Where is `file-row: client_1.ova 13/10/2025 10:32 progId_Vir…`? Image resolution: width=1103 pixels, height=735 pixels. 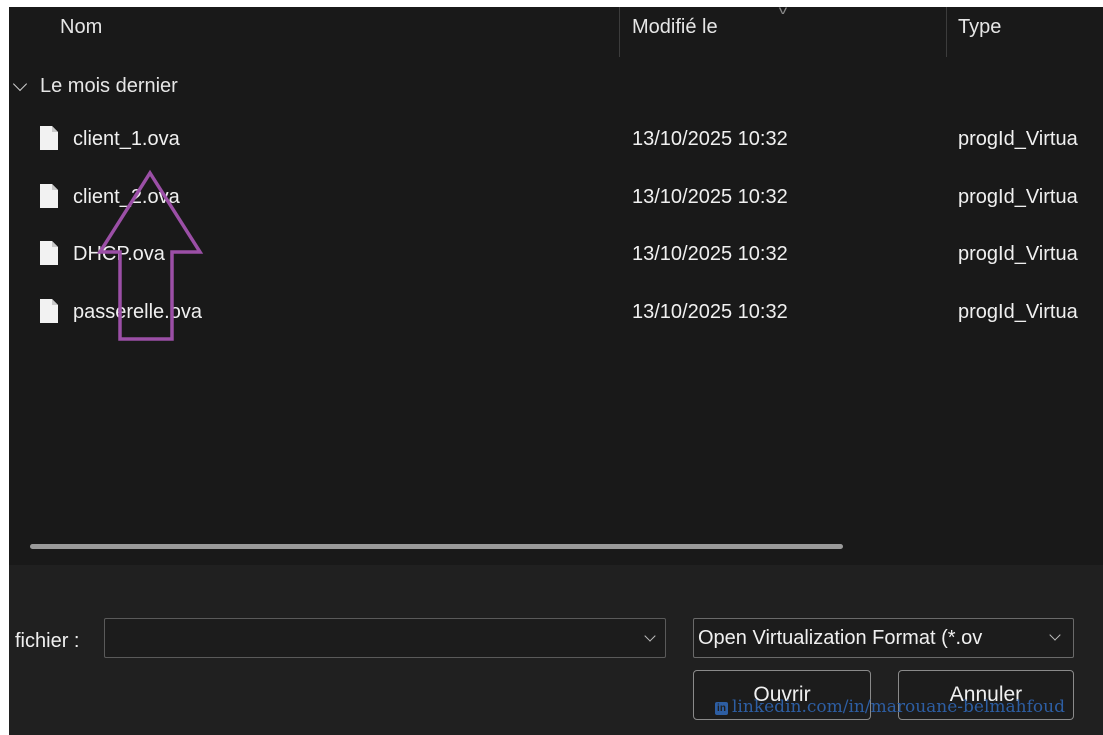 file-row: client_1.ova 13/10/2025 10:32 progId_Vir… is located at coordinates (556, 144).